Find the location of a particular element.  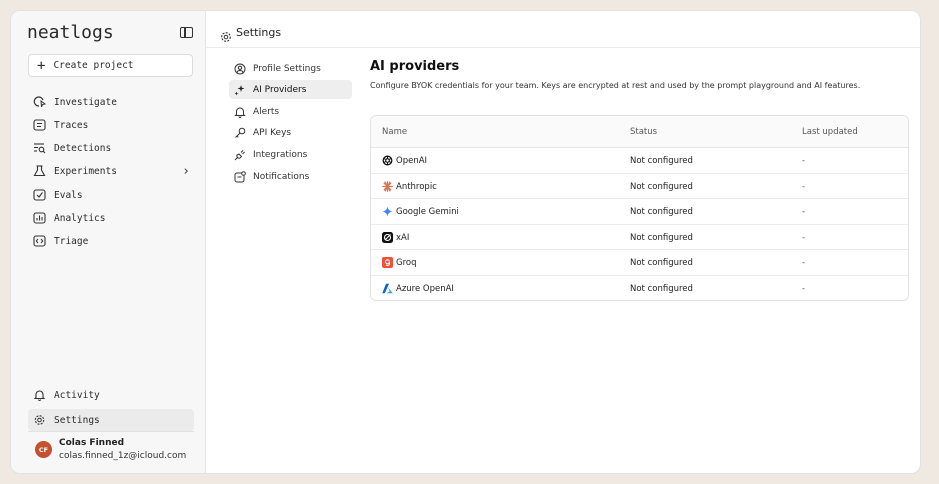

settings-nav-label: AI Providers is located at coordinates (280, 89).